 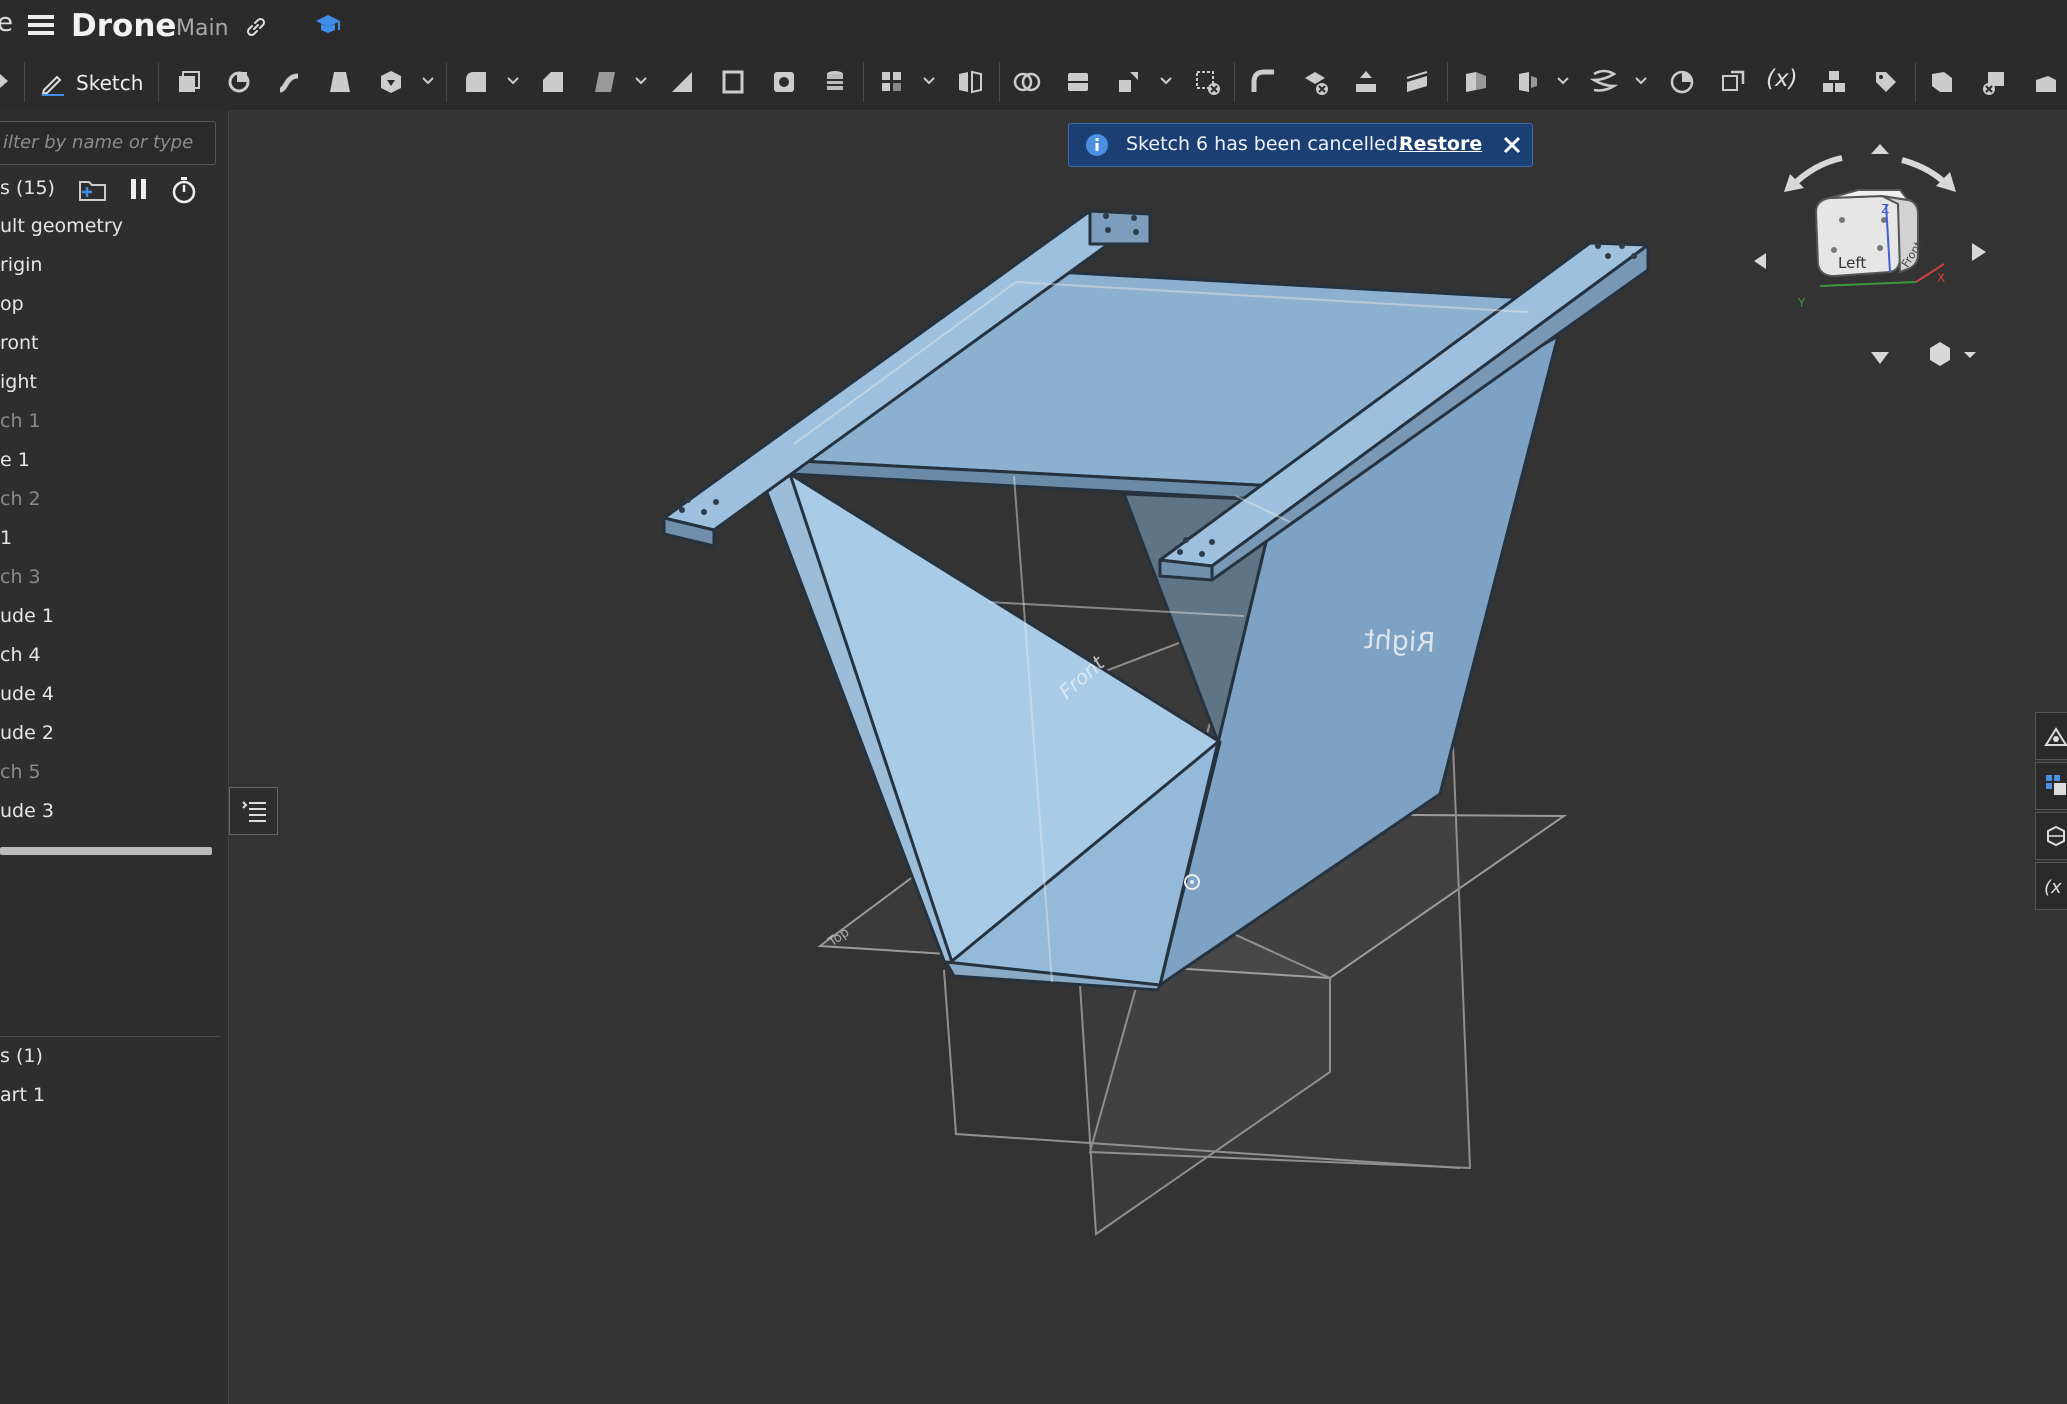 I want to click on close-icon, so click(x=1512, y=145).